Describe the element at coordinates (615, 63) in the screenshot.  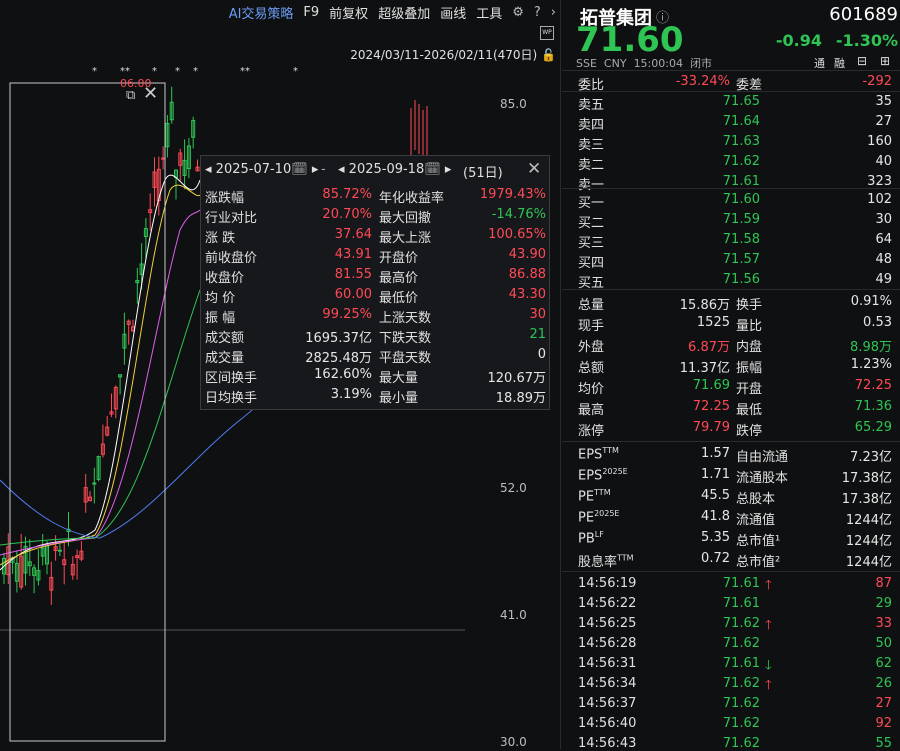
I see `currency: CNY` at that location.